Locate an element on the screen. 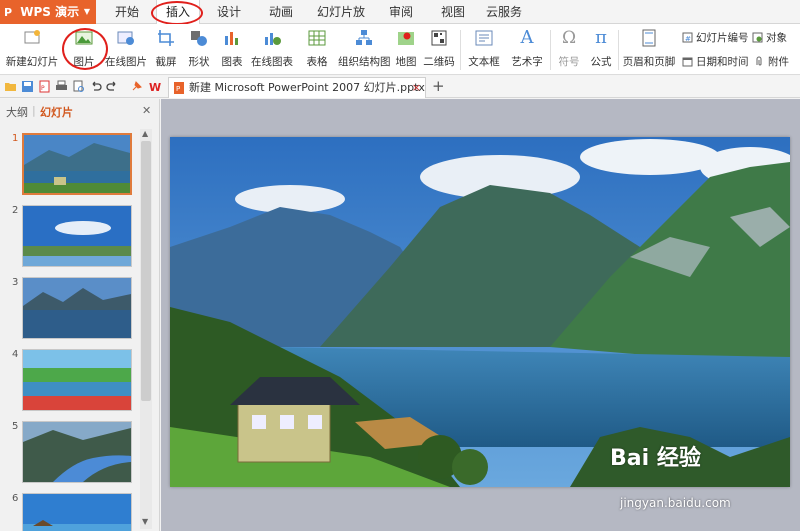  formula-label: 公式 is located at coordinates (601, 62).